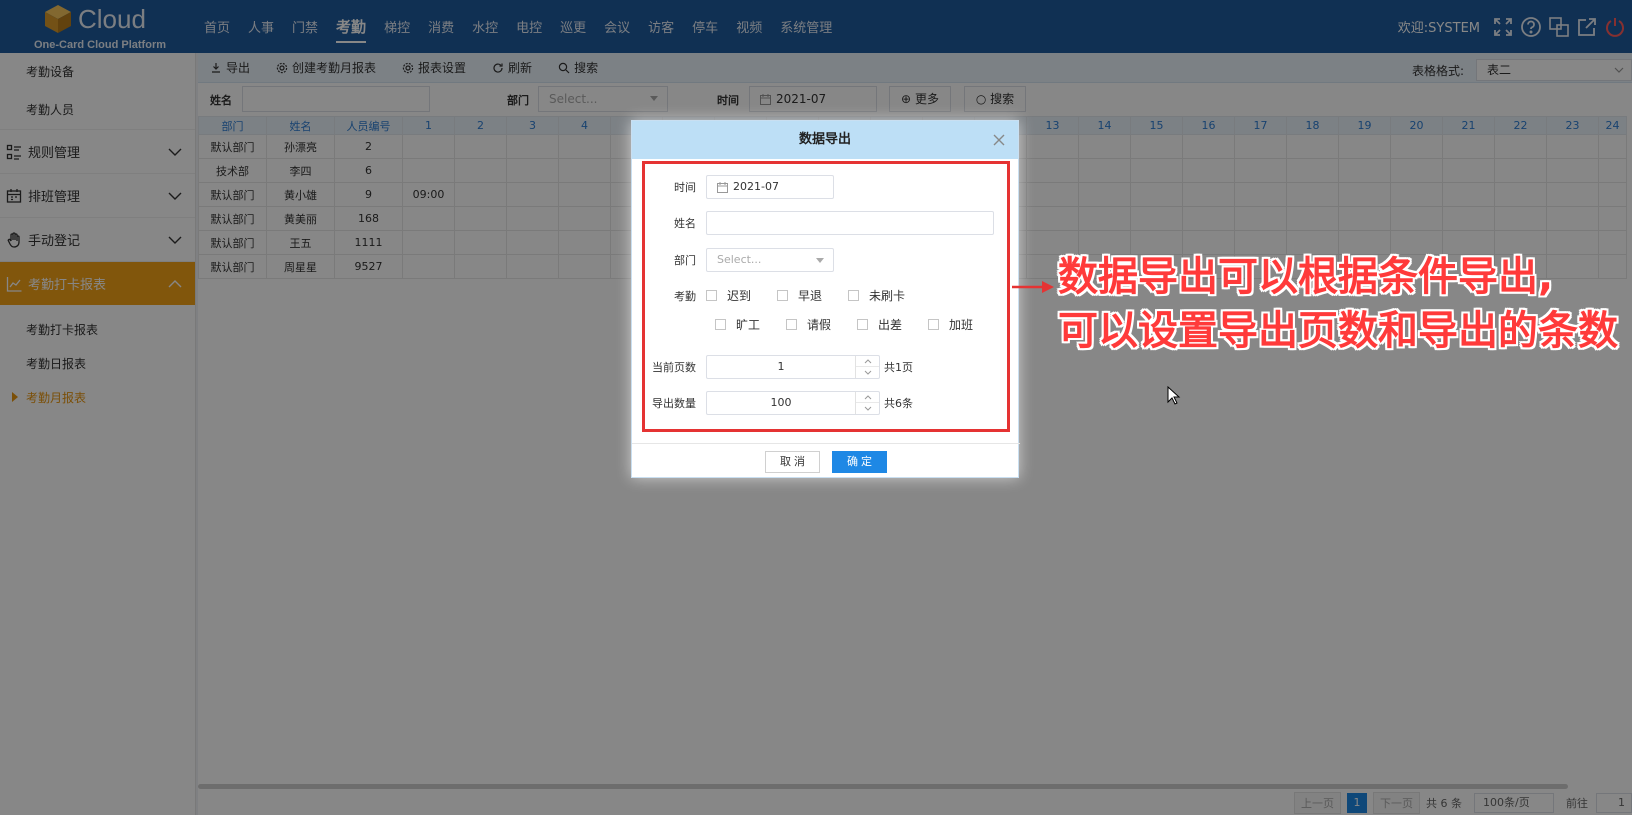 The height and width of the screenshot is (815, 1632). Describe the element at coordinates (1174, 395) in the screenshot. I see `mouse-cursor-icon` at that location.